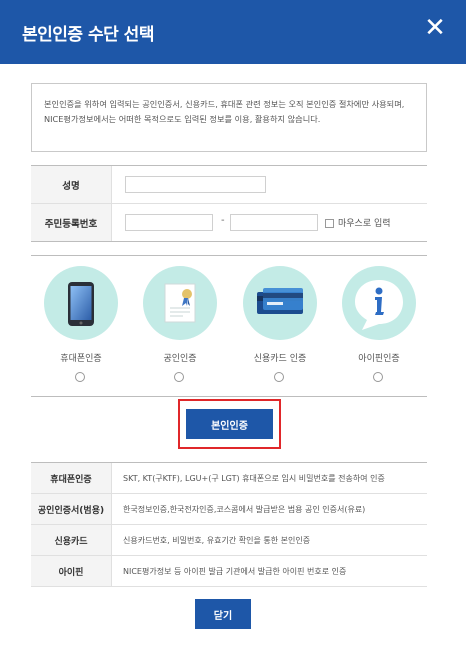  I want to click on close-icon: ✕, so click(435, 28).